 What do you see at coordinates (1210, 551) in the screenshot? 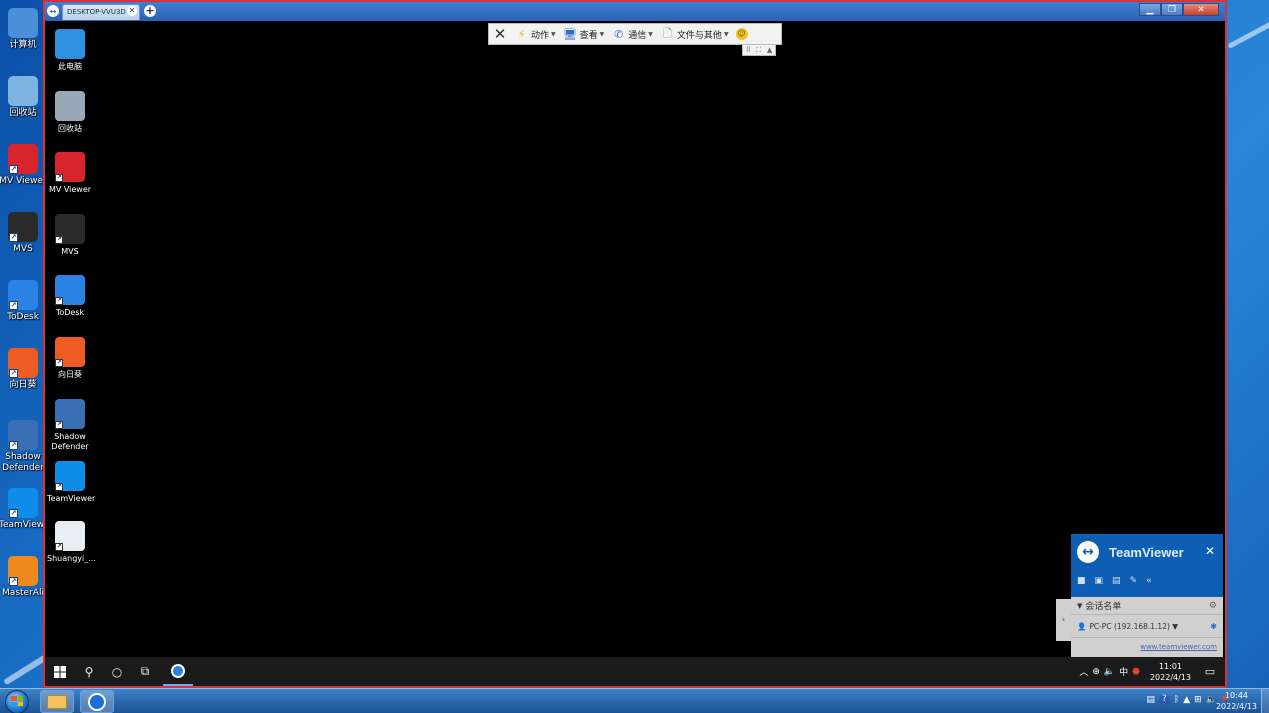
I see `panel-close-icon: ✕` at bounding box center [1210, 551].